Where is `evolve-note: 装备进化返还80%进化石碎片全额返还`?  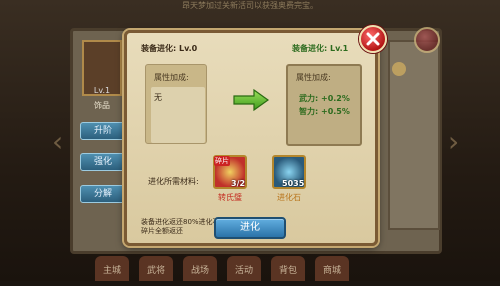
evolve-note: 装备进化返还80%进化石碎片全额返还 is located at coordinates (180, 226).